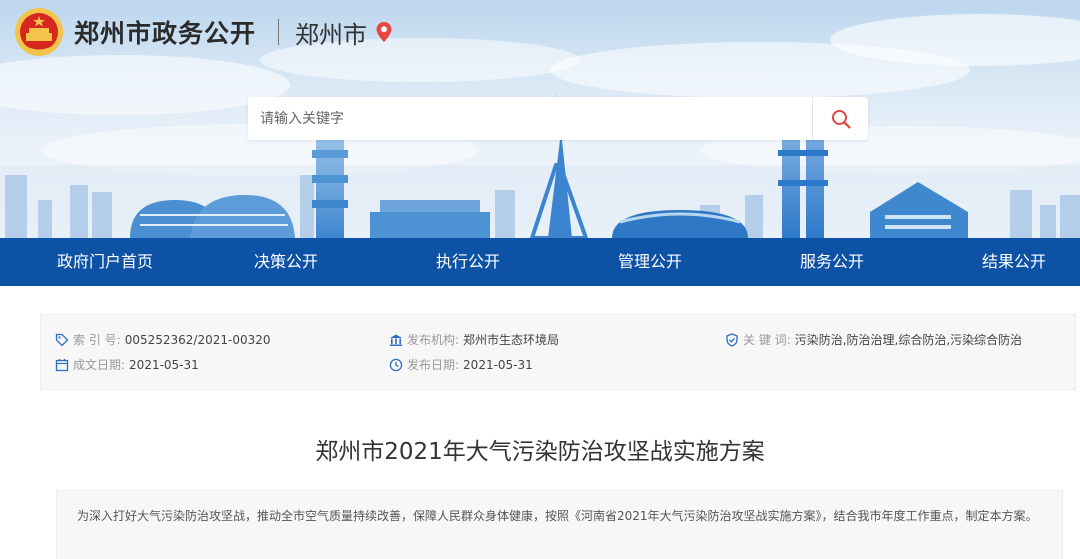 This screenshot has height=559, width=1080. Describe the element at coordinates (1014, 262) in the screenshot. I see `nav-item-result: 结果公开` at that location.